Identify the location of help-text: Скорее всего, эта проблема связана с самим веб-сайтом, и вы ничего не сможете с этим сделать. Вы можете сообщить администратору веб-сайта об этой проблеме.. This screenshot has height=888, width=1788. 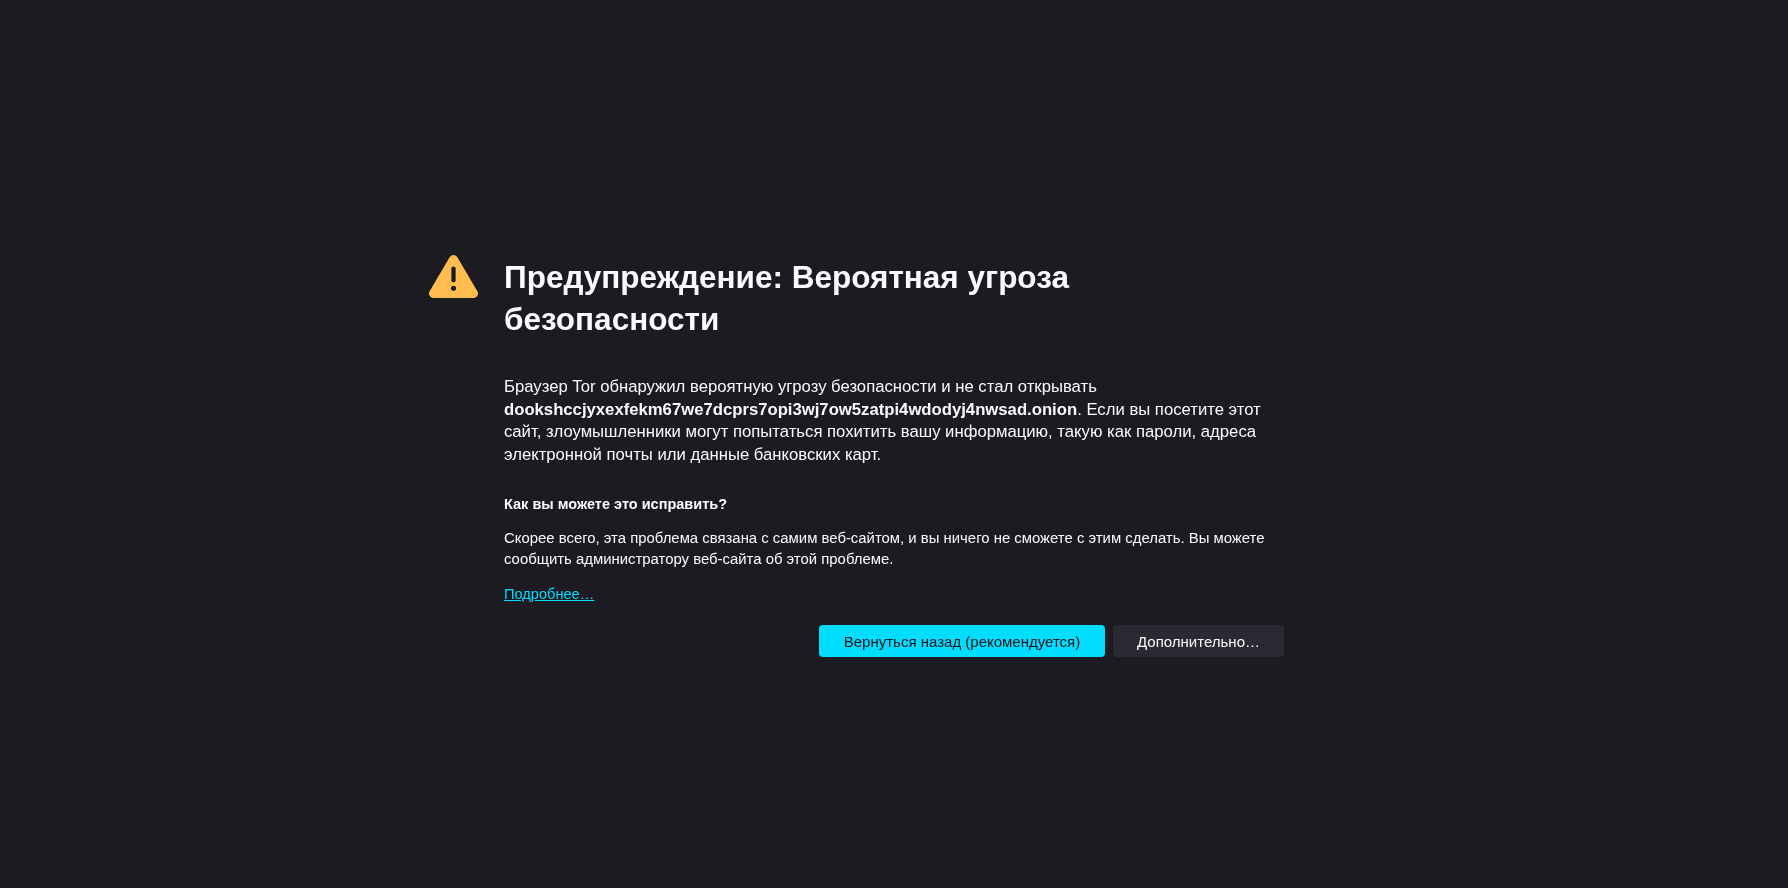
(885, 549).